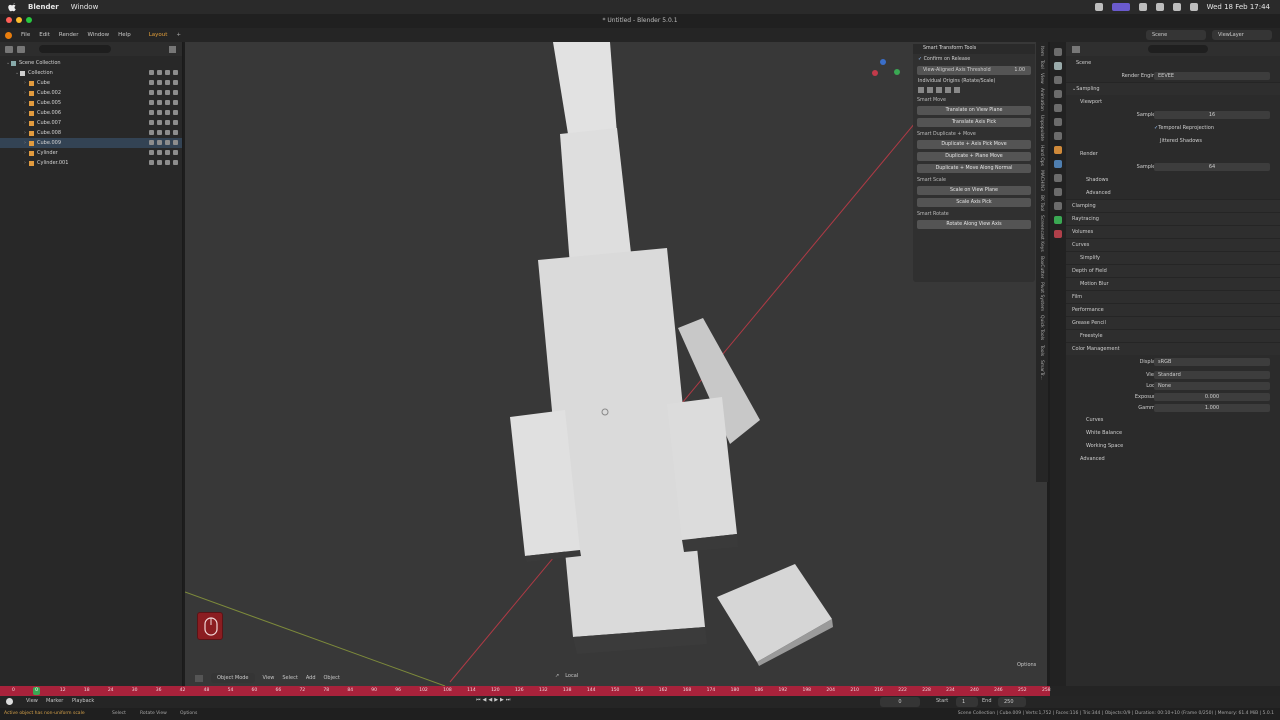 The height and width of the screenshot is (720, 1280). What do you see at coordinates (9, 701) in the screenshot?
I see `record-icon` at bounding box center [9, 701].